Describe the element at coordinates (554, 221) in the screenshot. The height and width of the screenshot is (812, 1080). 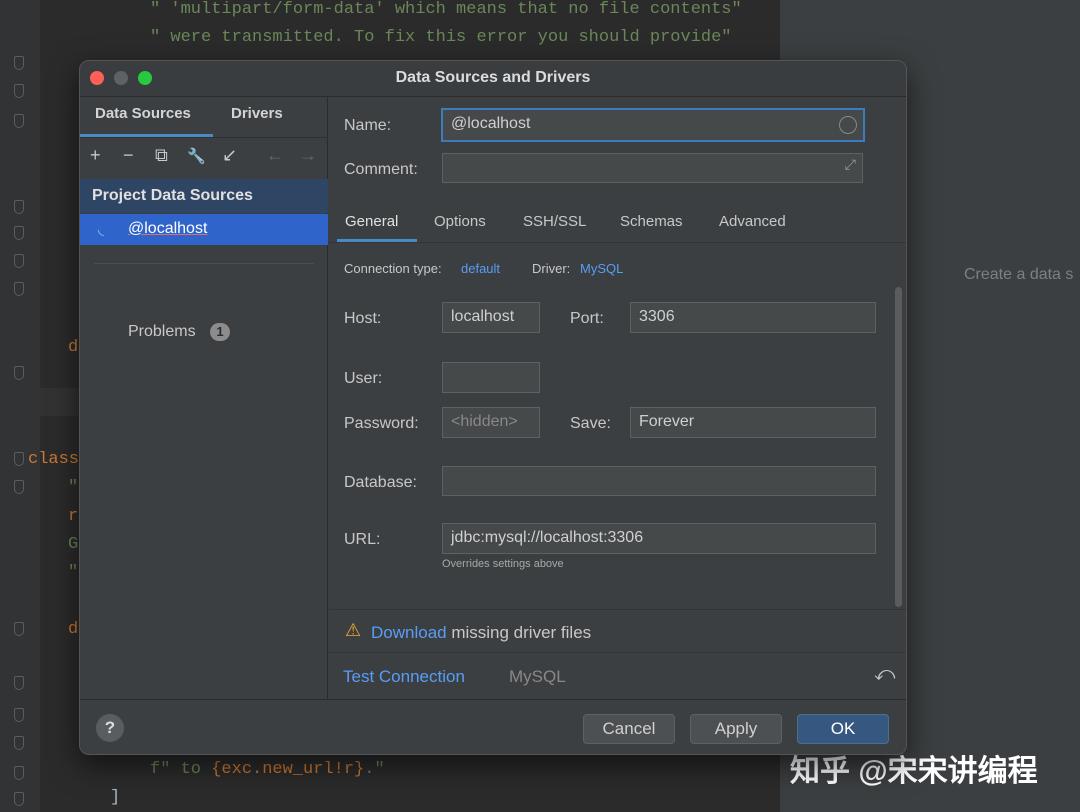
I see `tab-ssh-ssl: SSH/SSL` at that location.